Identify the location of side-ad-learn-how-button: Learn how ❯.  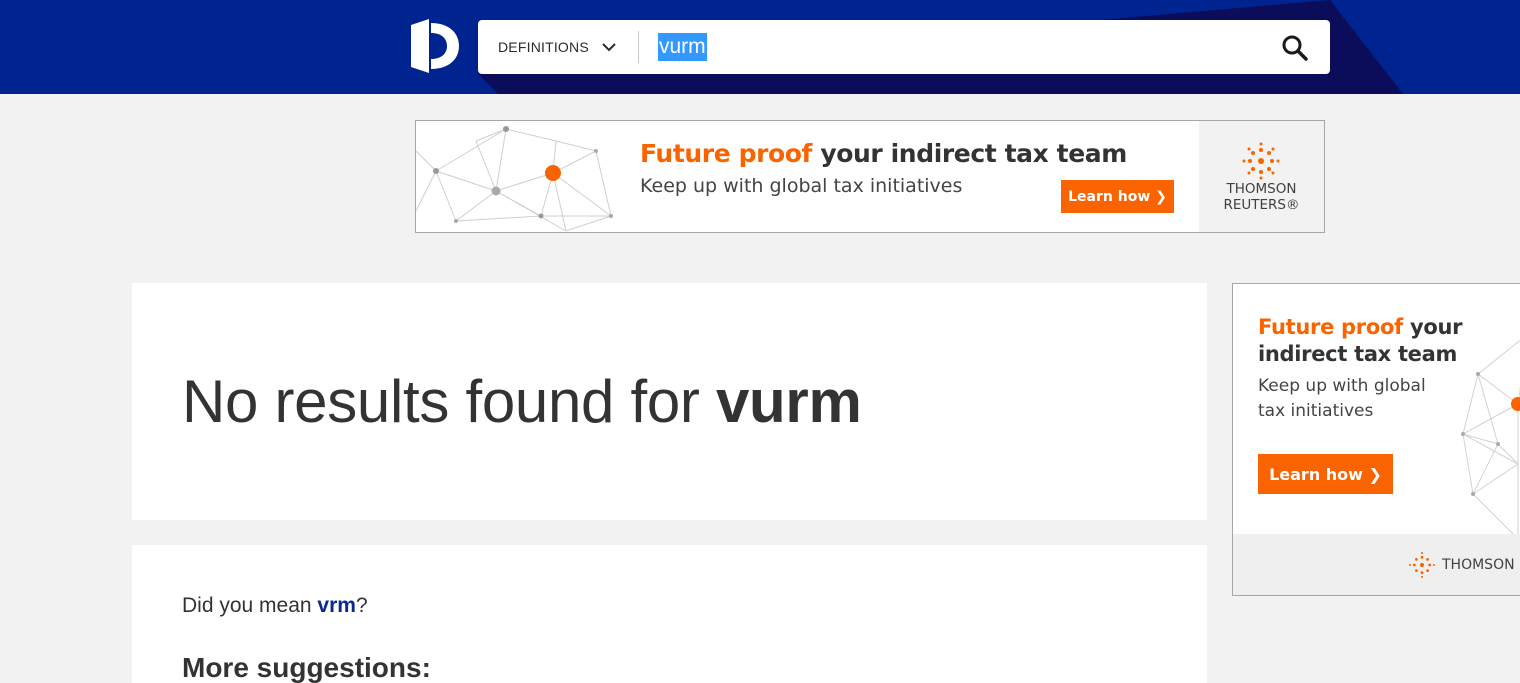
(1325, 474).